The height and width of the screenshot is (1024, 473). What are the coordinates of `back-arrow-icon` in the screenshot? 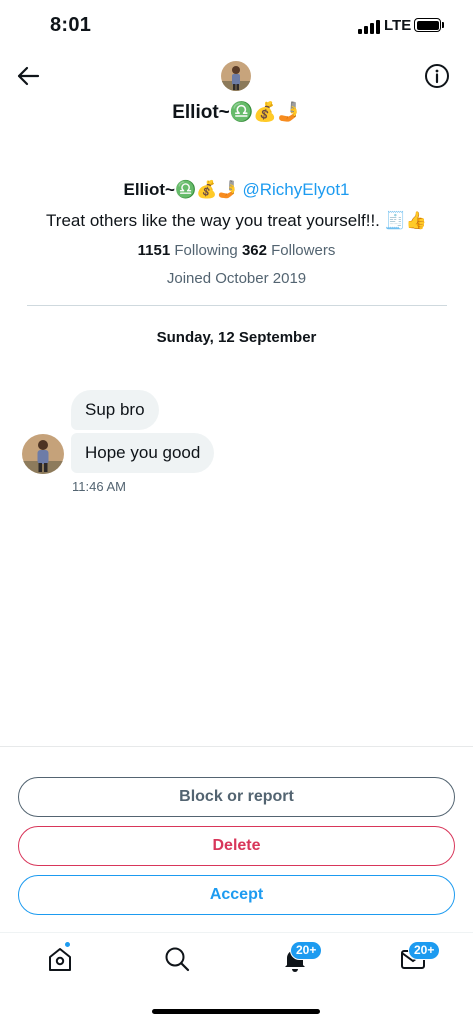 It's located at (28, 76).